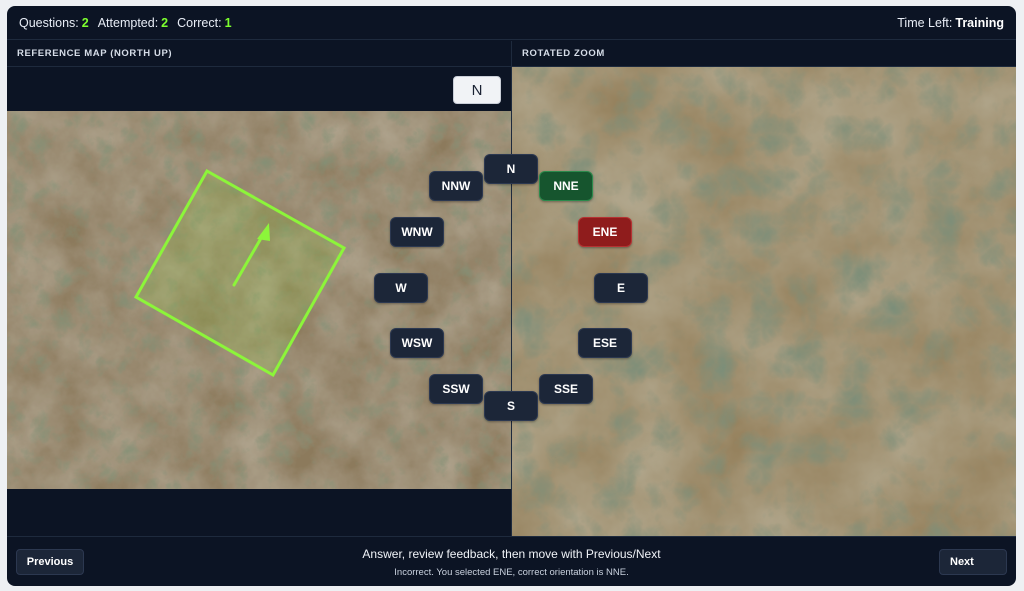 The width and height of the screenshot is (1024, 591). I want to click on north-indicator: N, so click(477, 90).